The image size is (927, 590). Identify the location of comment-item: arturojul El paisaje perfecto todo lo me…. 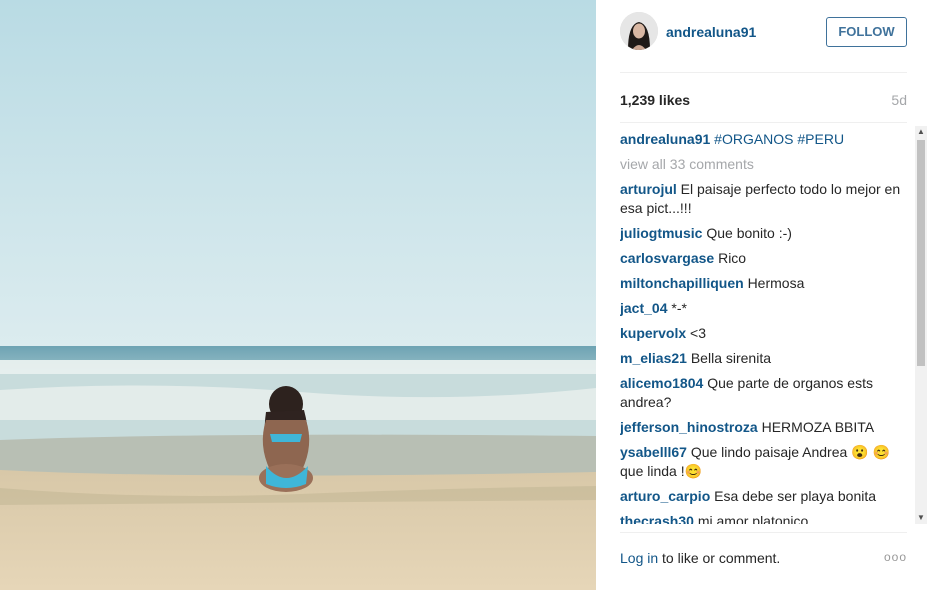
(762, 199).